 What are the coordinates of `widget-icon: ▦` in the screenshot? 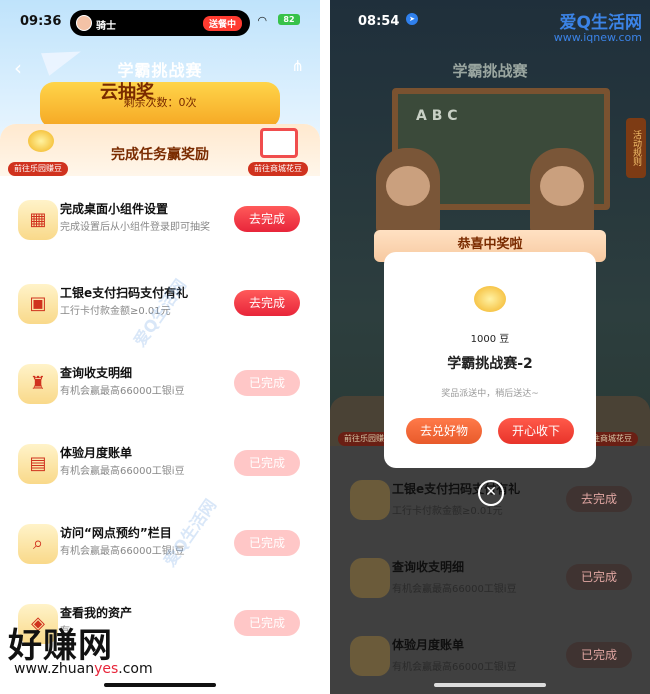 It's located at (38, 220).